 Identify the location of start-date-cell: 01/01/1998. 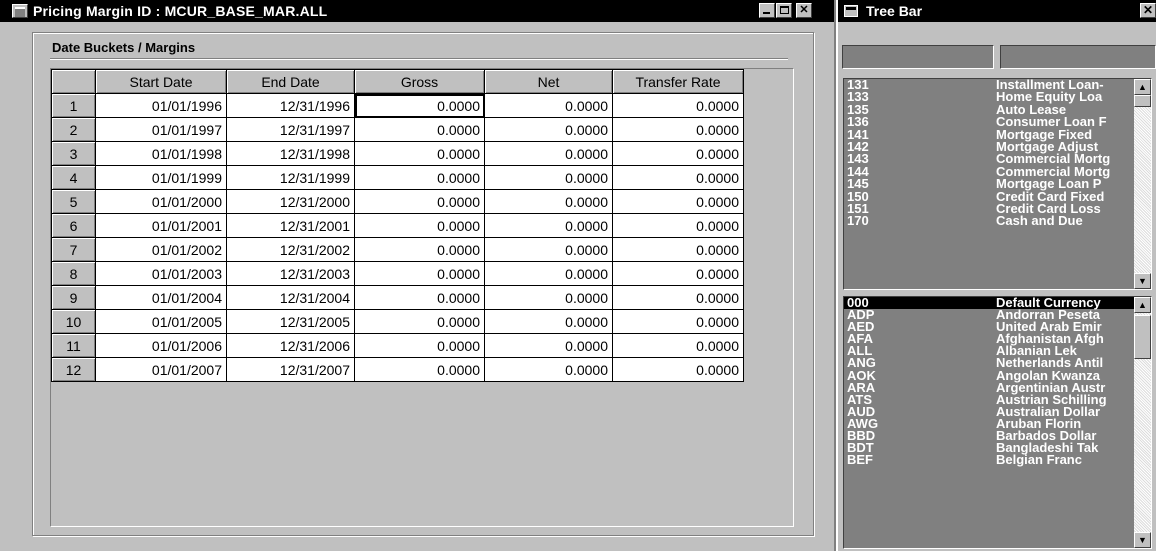
(161, 153).